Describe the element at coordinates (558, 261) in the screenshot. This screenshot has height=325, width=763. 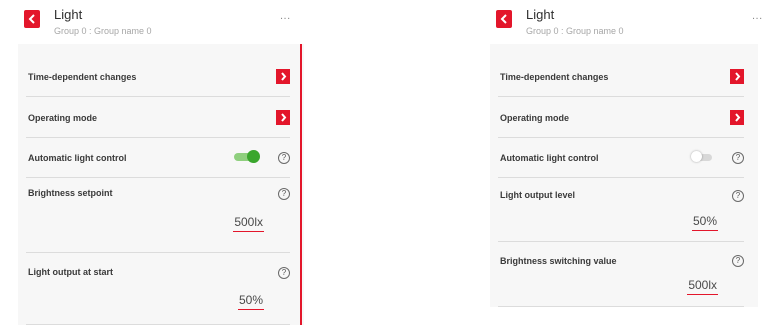
I see `row-label: Brightness switching value` at that location.